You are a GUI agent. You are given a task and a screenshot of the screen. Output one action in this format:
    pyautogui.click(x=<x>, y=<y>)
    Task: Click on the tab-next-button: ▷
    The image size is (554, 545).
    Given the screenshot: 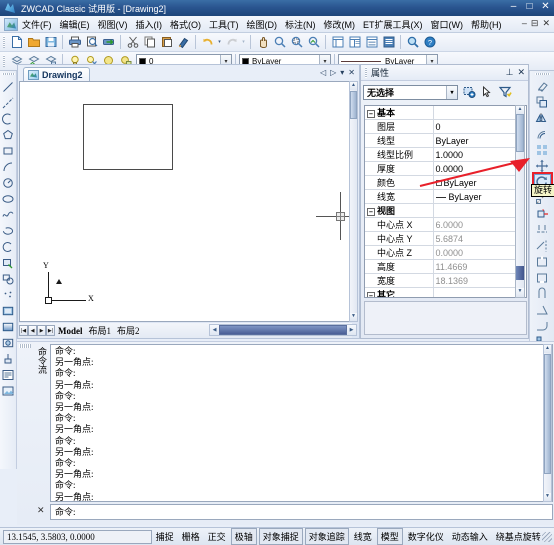 What is the action you would take?
    pyautogui.click(x=333, y=72)
    